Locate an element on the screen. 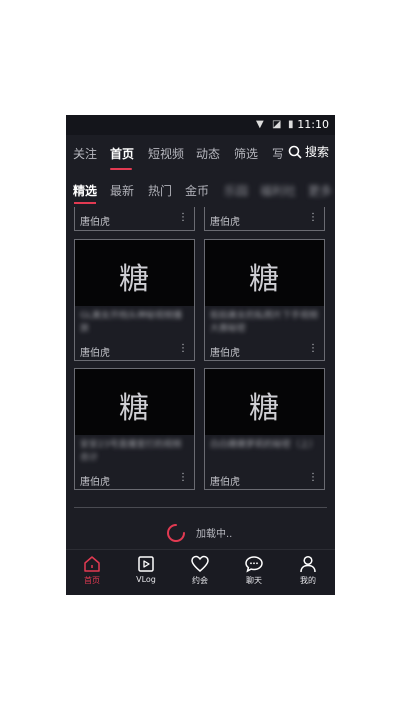  tab-bar-profile: 我的 is located at coordinates (308, 570).